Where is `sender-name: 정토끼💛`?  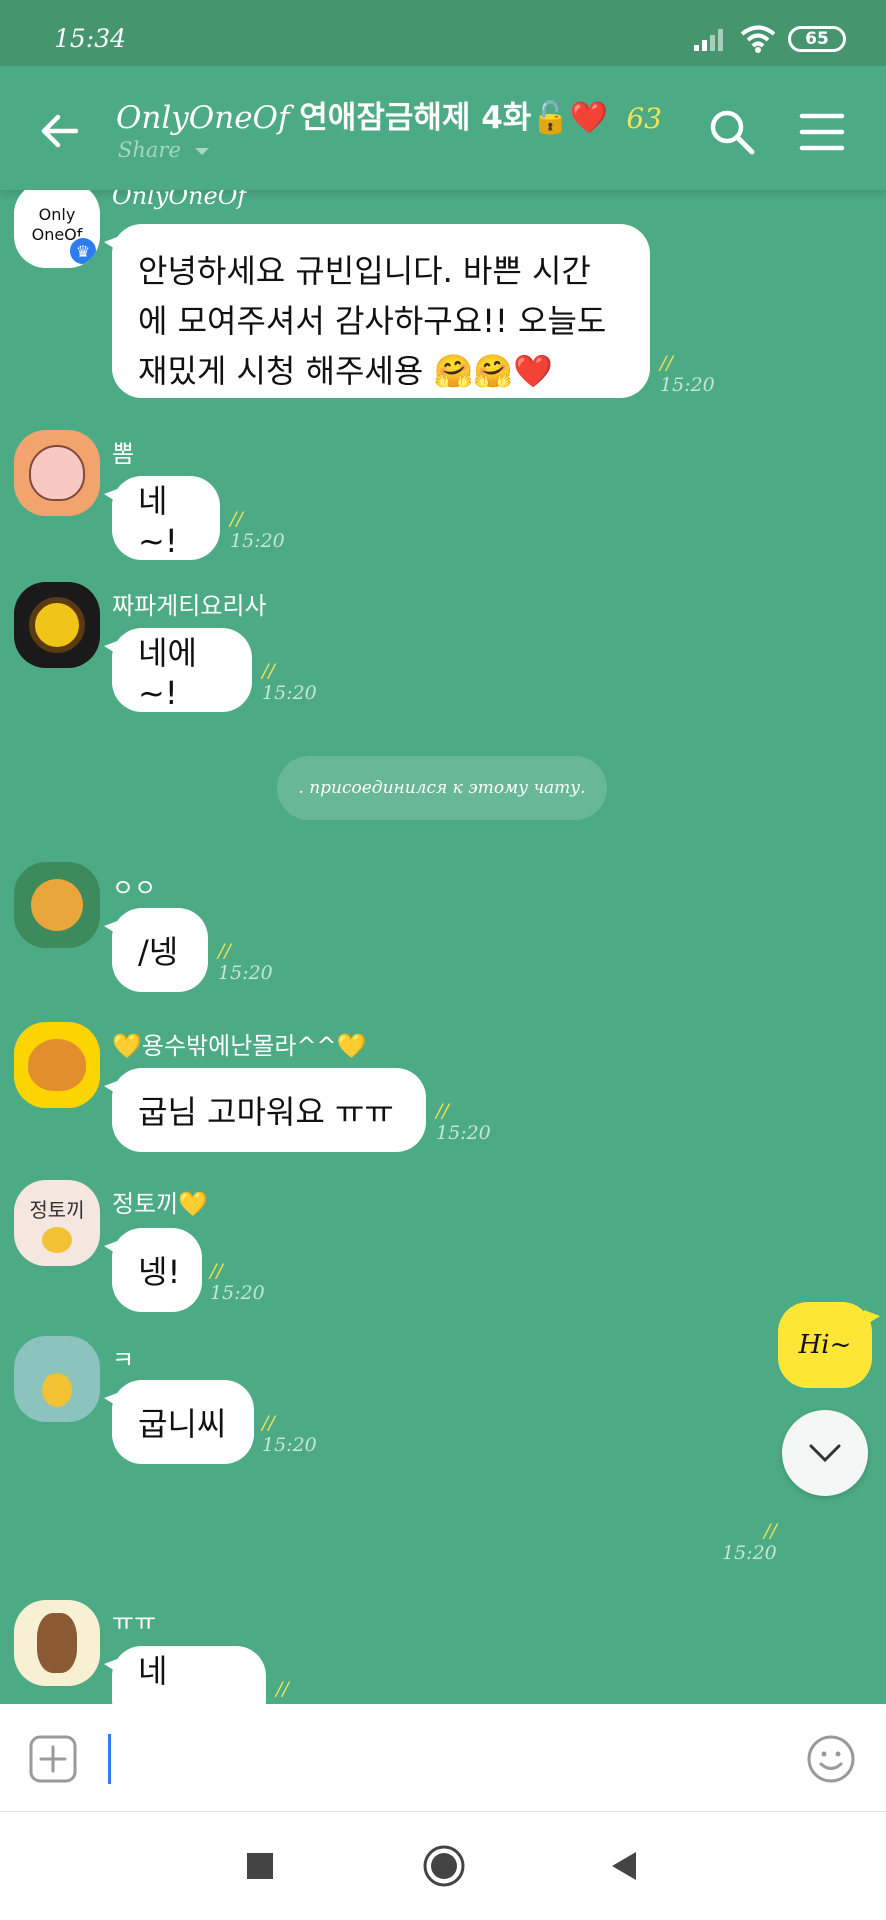
sender-name: 정토끼💛 is located at coordinates (160, 1204).